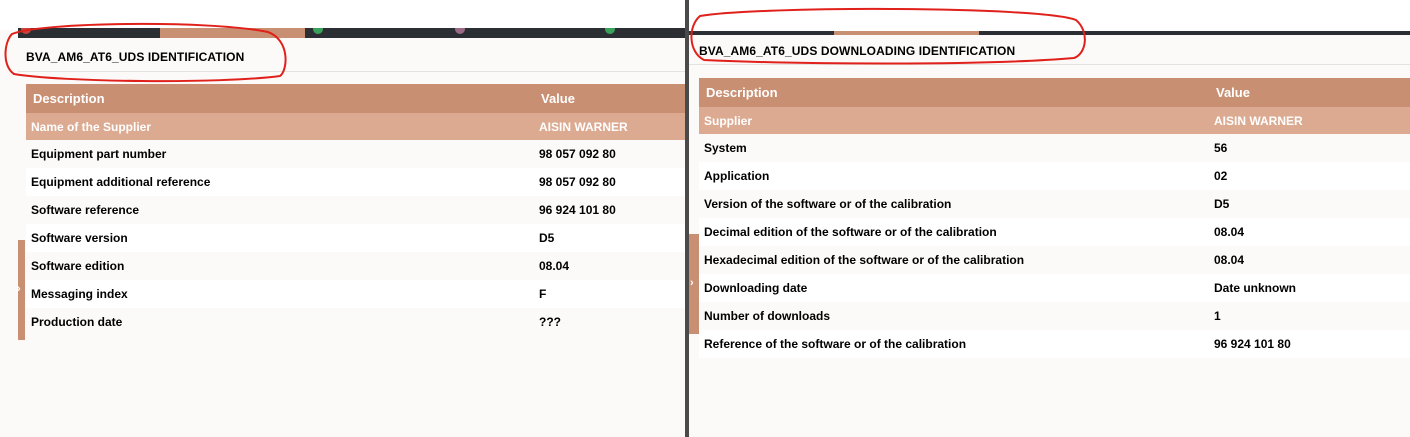 The image size is (1410, 437). I want to click on row-description: Downloading date, so click(954, 288).